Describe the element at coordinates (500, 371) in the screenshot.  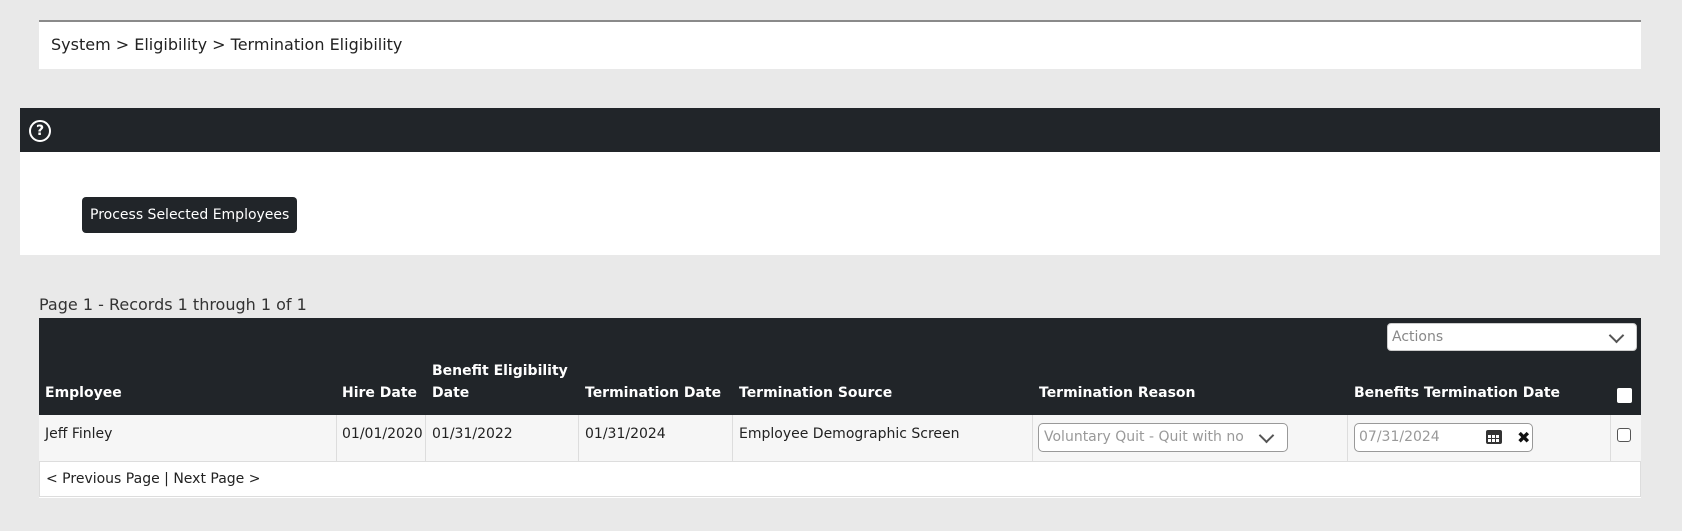
I see `column-header-benefit-eligibility-line1: Benefit Eligibility` at that location.